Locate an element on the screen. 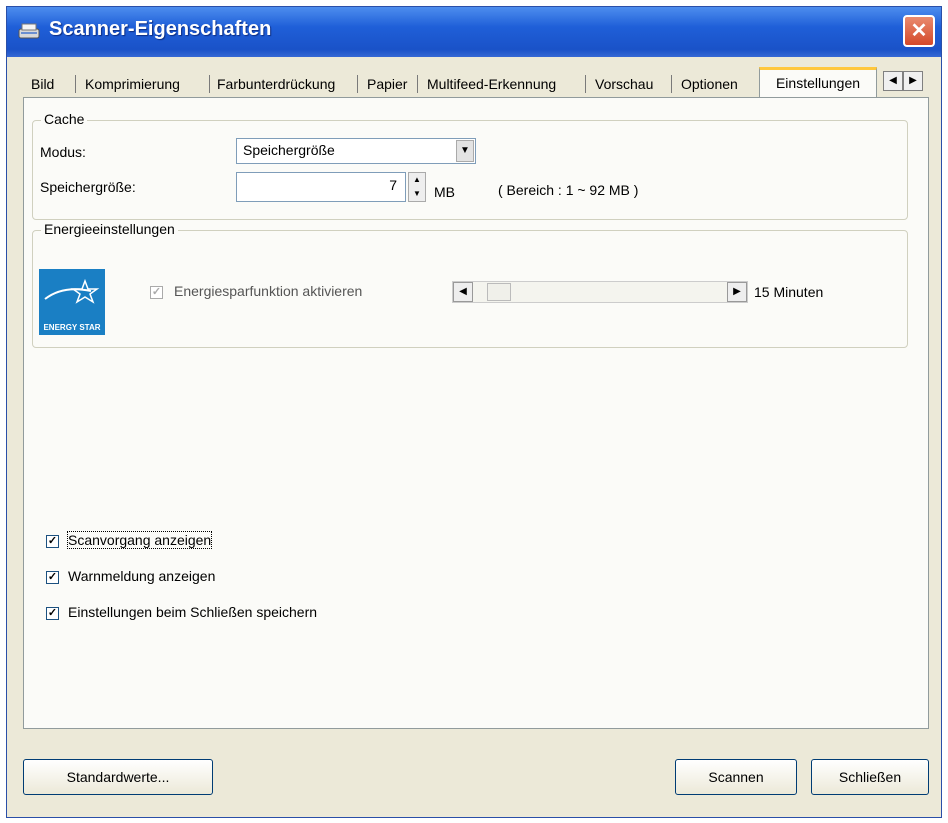  modus-label: Modus: is located at coordinates (63, 152).